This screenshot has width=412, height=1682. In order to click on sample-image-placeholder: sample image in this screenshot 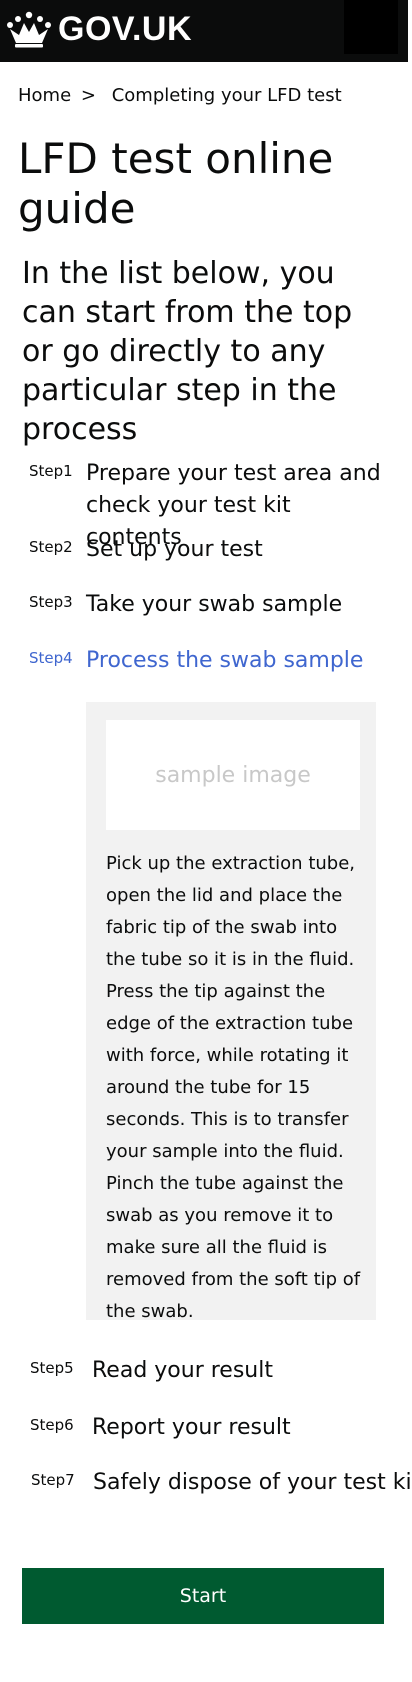, I will do `click(233, 775)`.